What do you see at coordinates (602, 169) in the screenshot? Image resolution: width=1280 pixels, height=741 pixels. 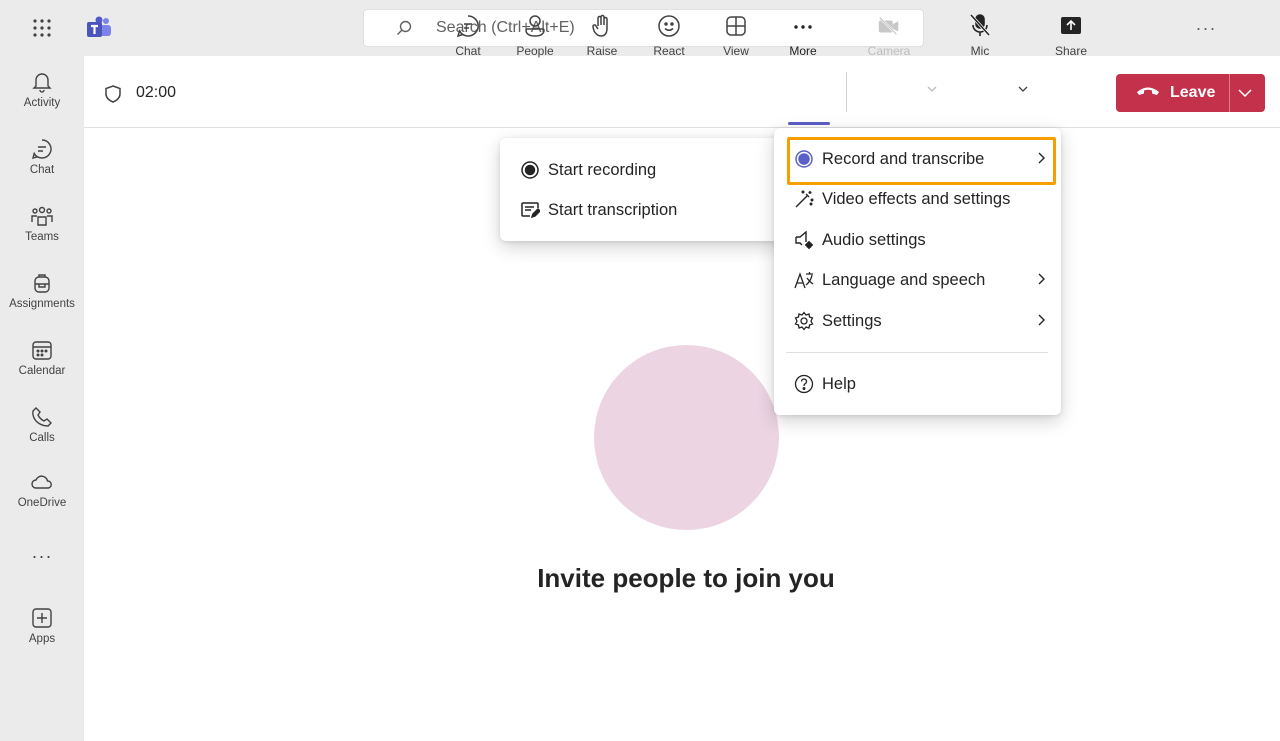 I see `menu-item-label: Start recording` at bounding box center [602, 169].